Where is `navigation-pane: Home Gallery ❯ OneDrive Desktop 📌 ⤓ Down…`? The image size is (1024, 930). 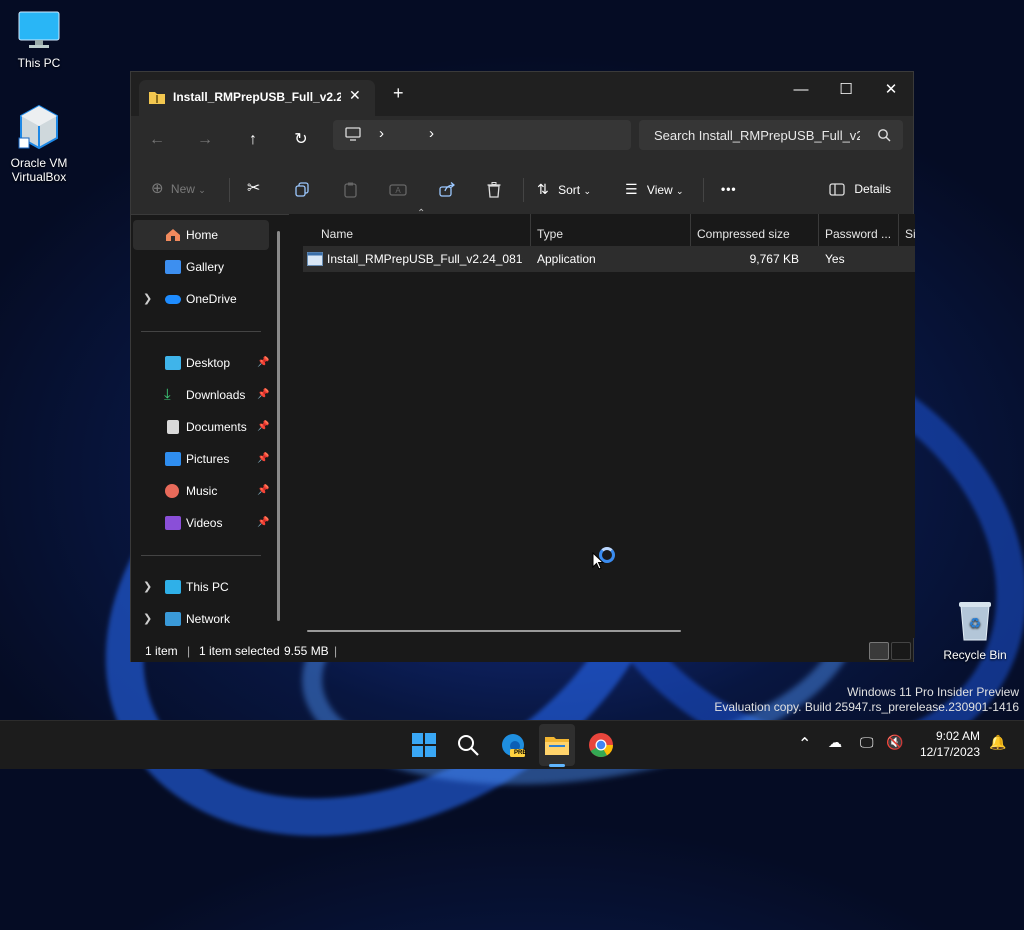 navigation-pane: Home Gallery ❯ OneDrive Desktop 📌 ⤓ Down… is located at coordinates (209, 426).